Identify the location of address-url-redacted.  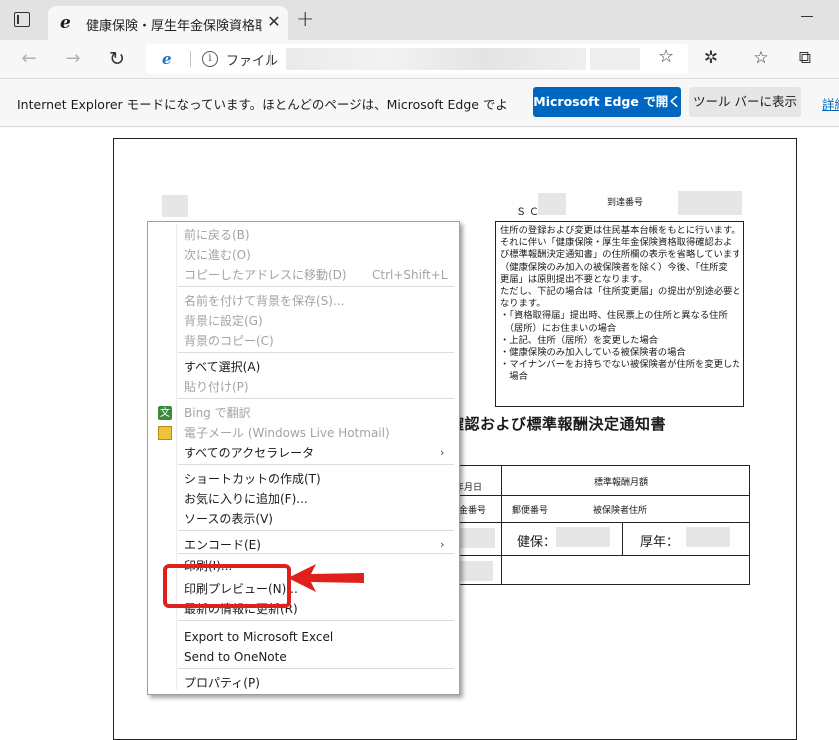
(436, 59).